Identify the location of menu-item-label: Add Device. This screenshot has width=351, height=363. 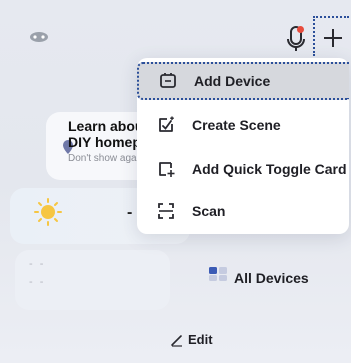
(232, 81).